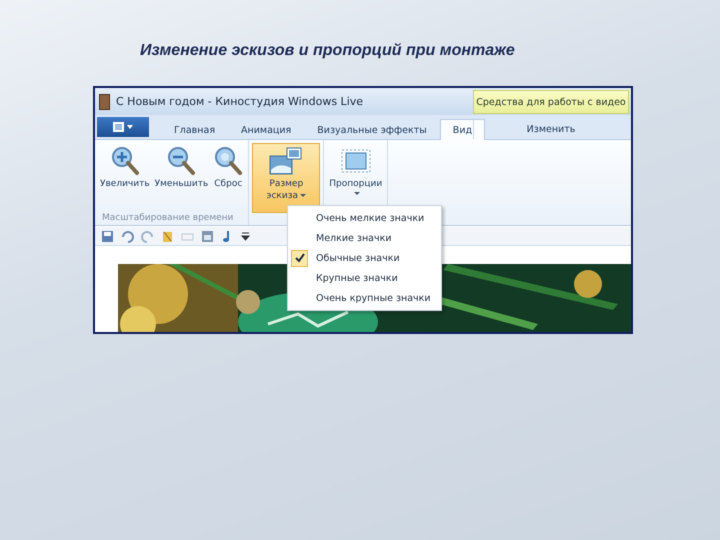 The height and width of the screenshot is (540, 720). I want to click on app-menu-button, so click(123, 127).